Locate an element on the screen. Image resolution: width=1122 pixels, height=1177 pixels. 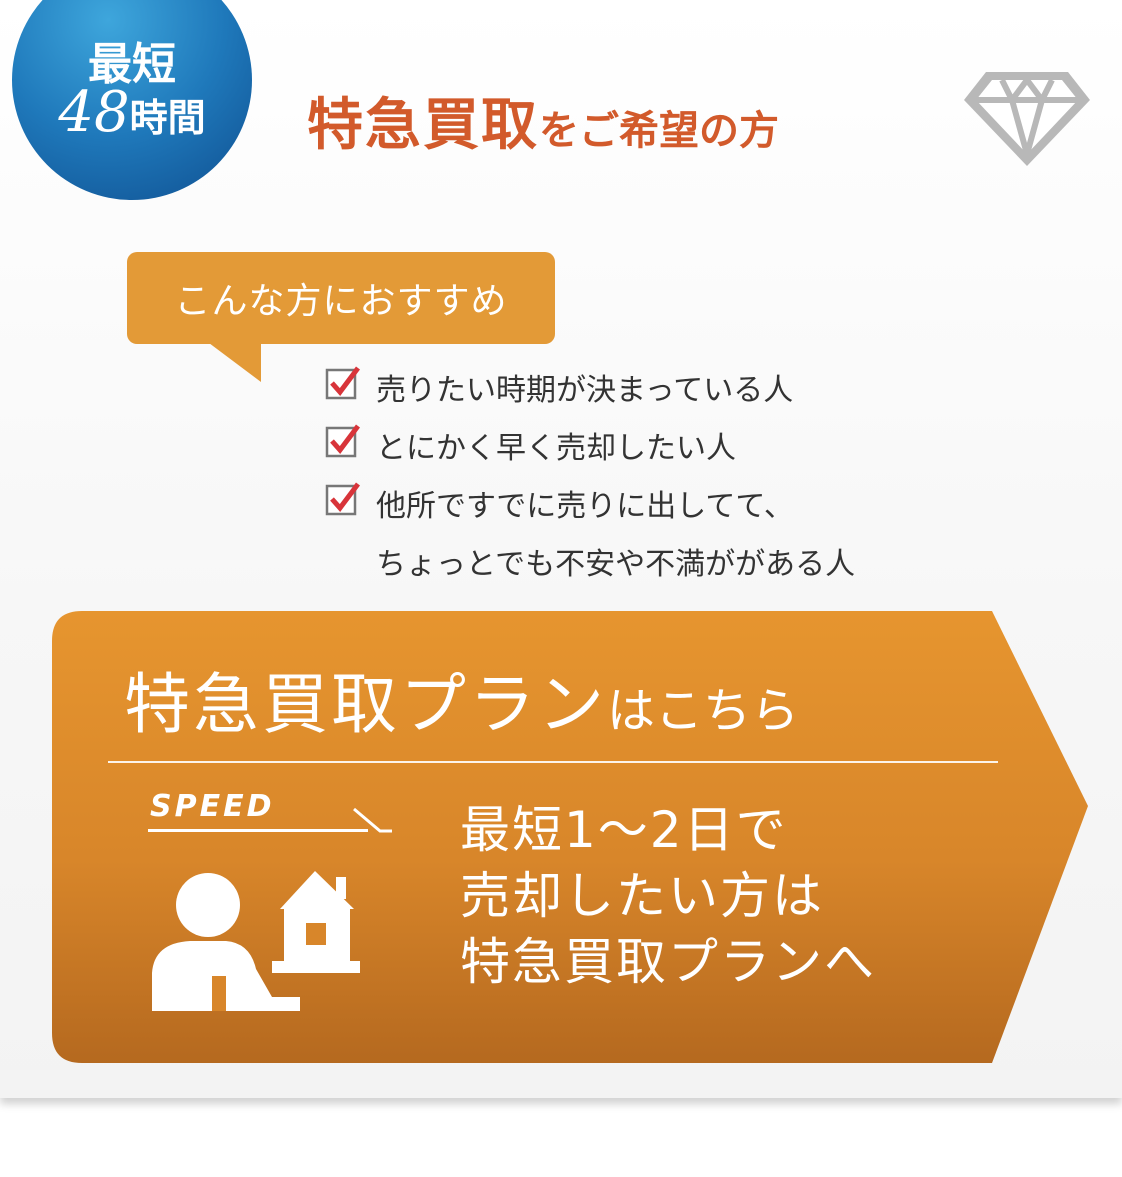
cta-divider is located at coordinates (553, 762).